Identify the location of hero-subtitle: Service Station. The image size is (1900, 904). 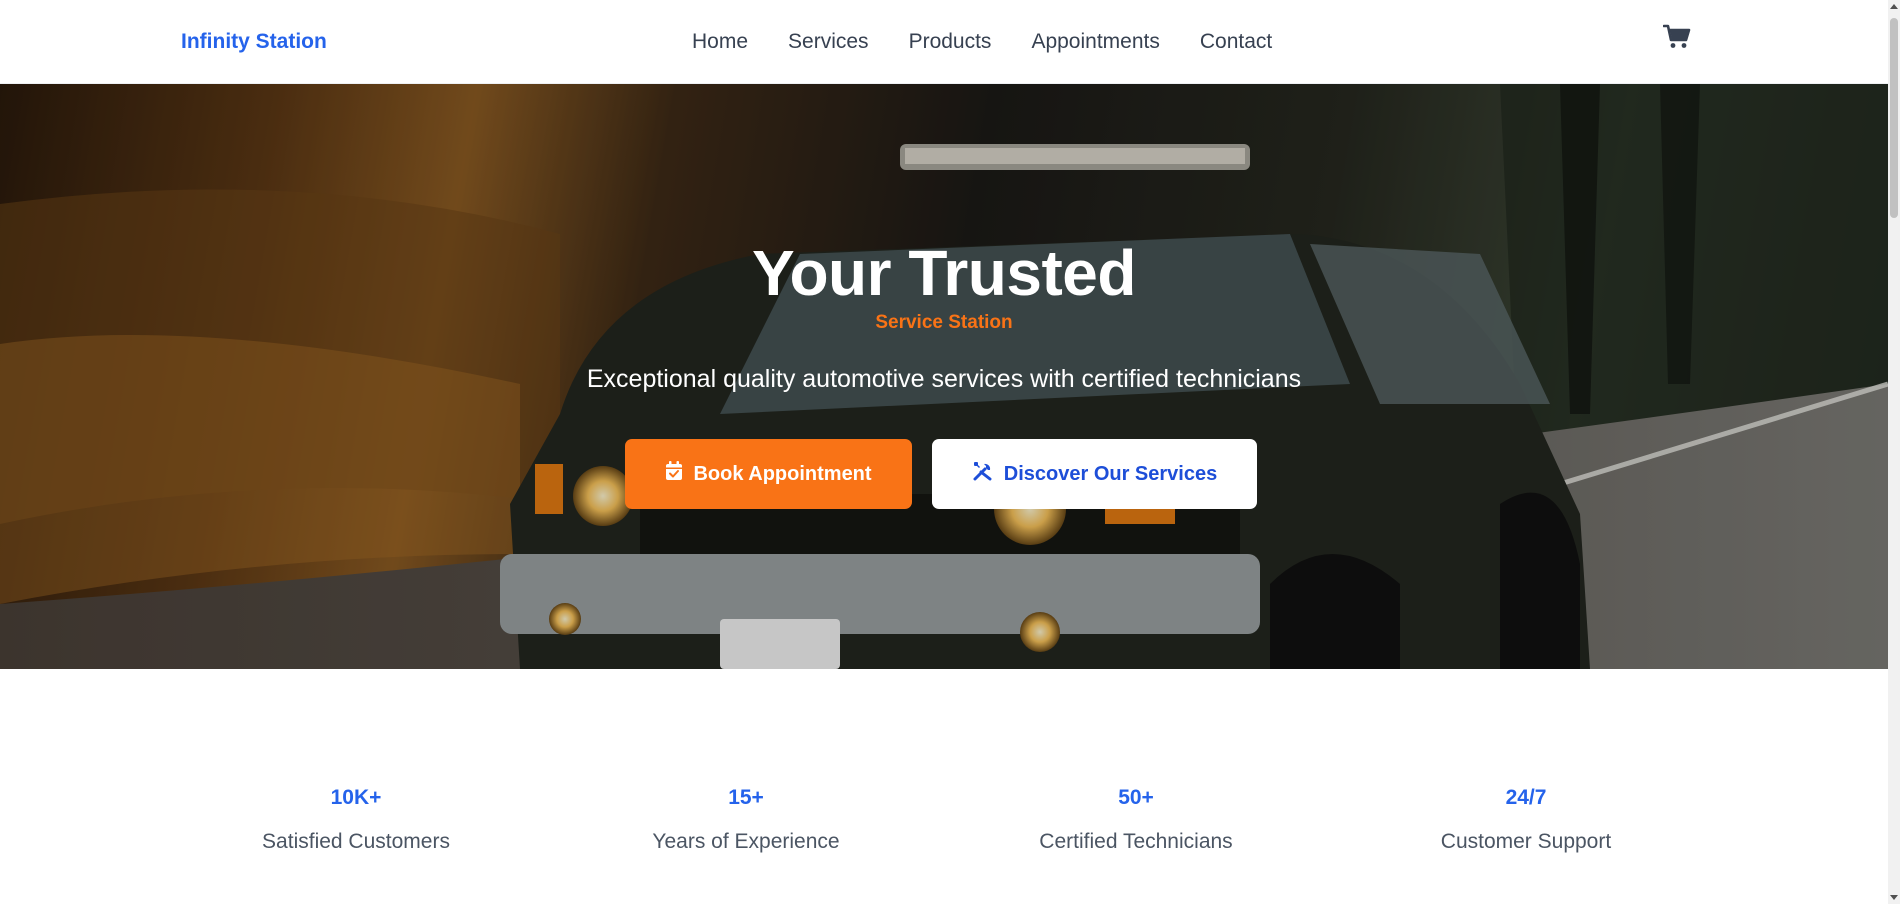
(944, 322).